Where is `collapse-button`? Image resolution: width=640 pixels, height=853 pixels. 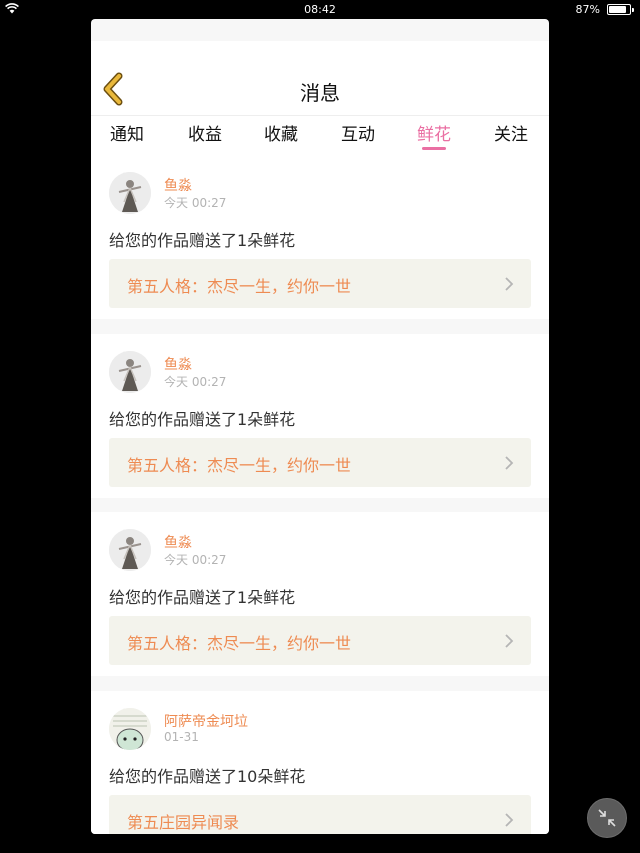 collapse-button is located at coordinates (607, 818).